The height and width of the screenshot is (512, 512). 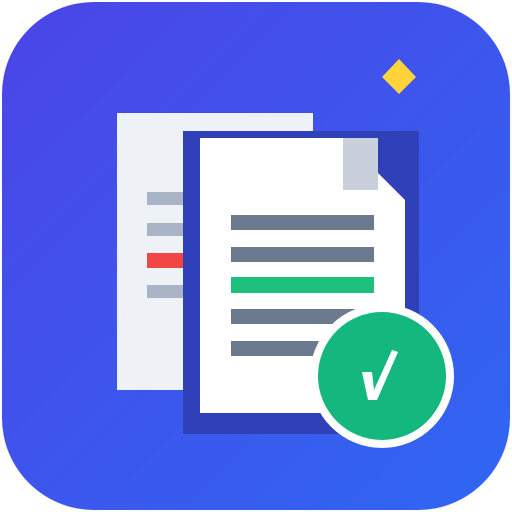 I want to click on check-badge, so click(x=382, y=376).